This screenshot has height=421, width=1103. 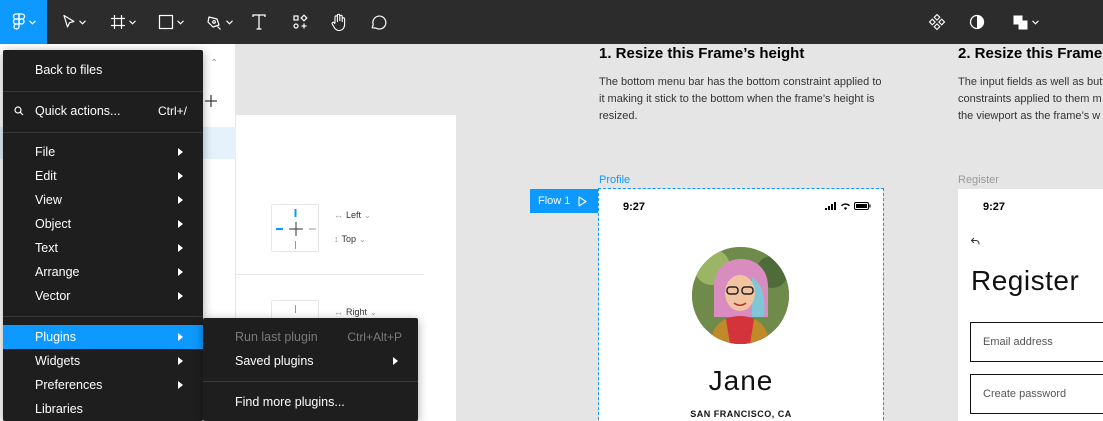 I want to click on menu-item-file: File, so click(x=103, y=152).